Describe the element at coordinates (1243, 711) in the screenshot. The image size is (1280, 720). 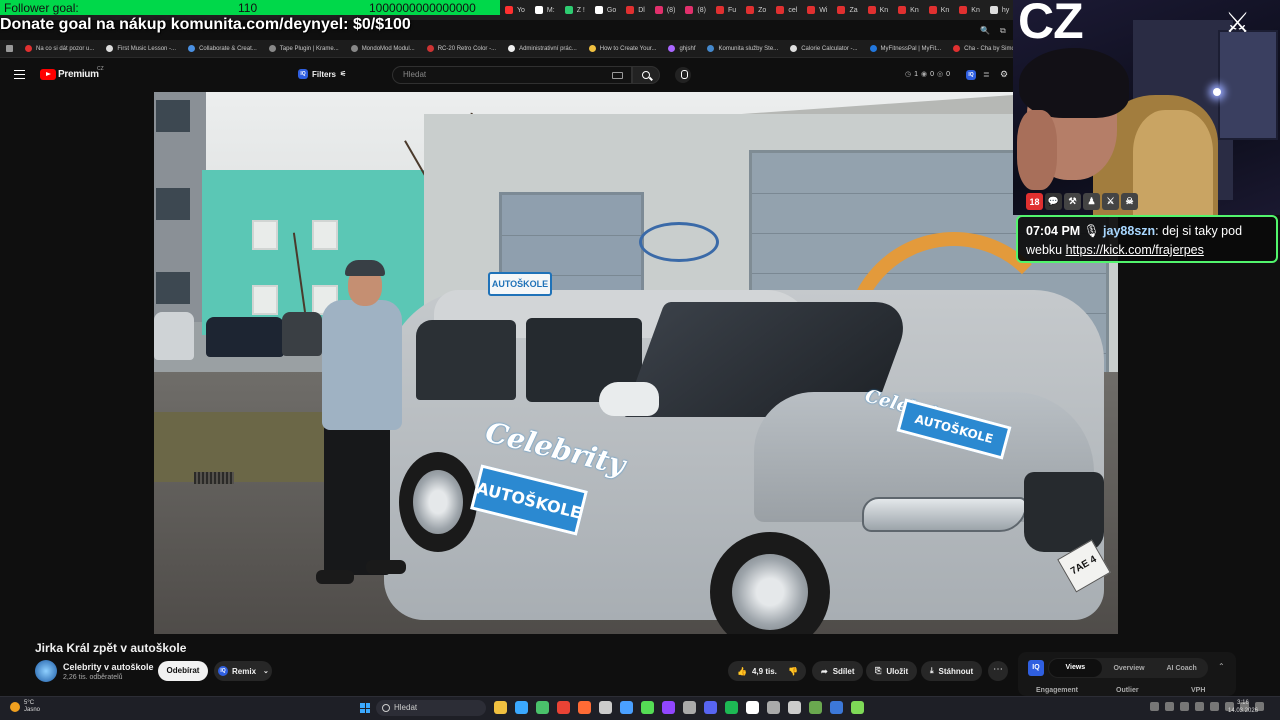
I see `clock-date: 14.03.2026` at that location.